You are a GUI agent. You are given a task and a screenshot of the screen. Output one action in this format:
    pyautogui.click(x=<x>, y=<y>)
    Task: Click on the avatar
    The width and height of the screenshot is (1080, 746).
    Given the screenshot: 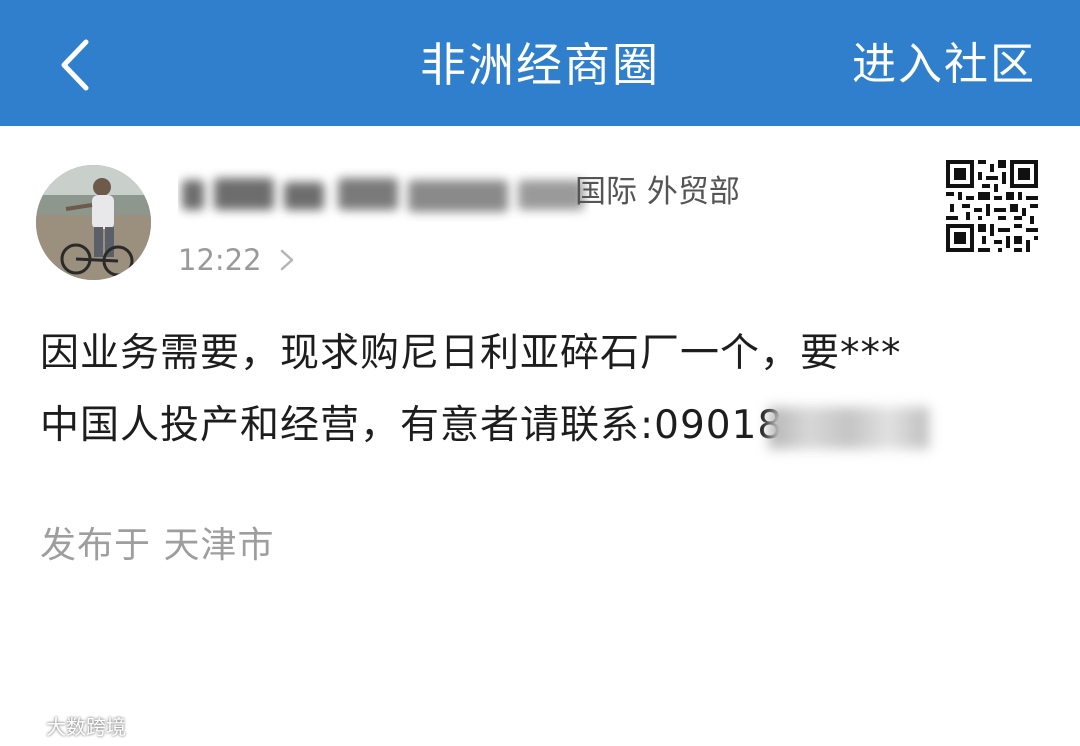 What is the action you would take?
    pyautogui.click(x=93, y=222)
    